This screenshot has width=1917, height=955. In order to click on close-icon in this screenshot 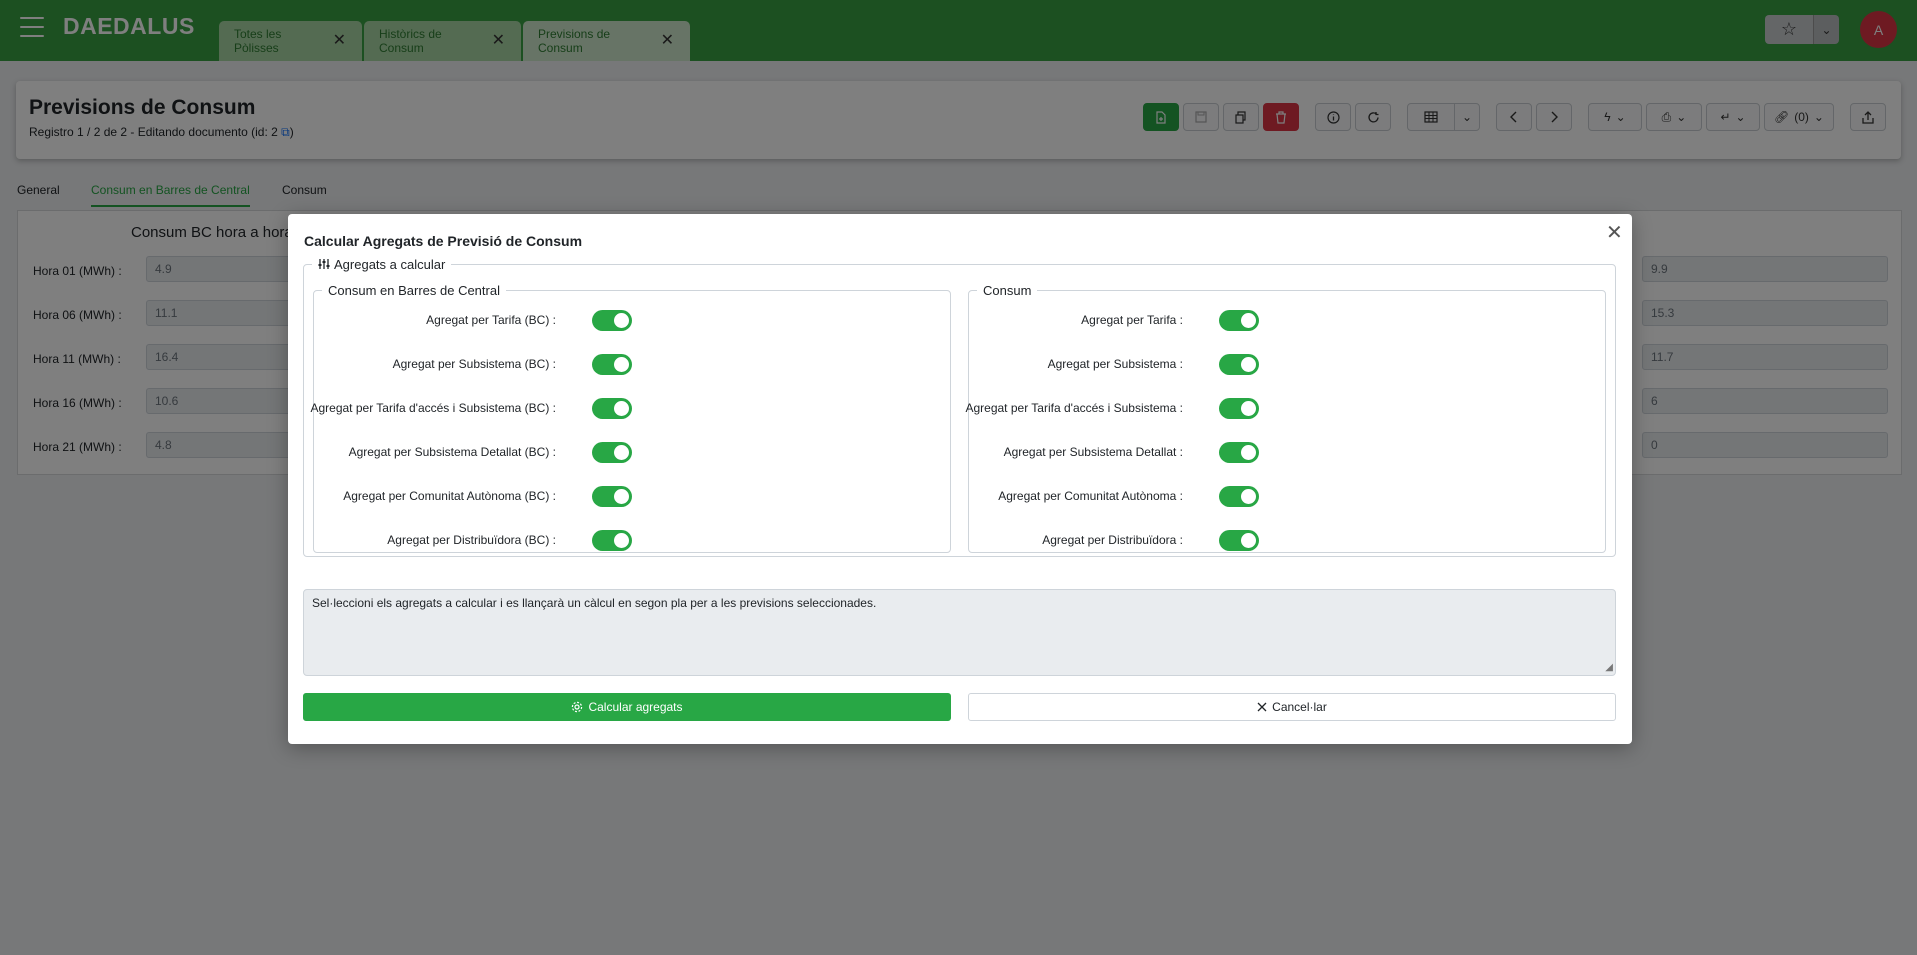, I will do `click(1262, 707)`.